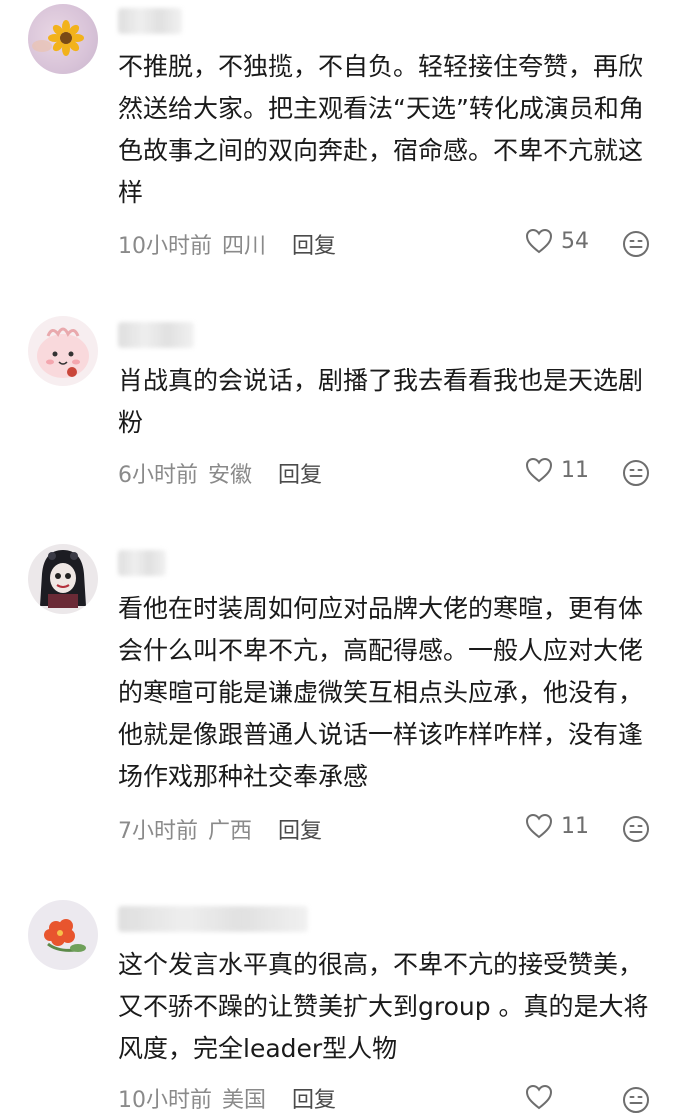 This screenshot has width=690, height=1114. I want to click on comment-location: 美国, so click(244, 1100).